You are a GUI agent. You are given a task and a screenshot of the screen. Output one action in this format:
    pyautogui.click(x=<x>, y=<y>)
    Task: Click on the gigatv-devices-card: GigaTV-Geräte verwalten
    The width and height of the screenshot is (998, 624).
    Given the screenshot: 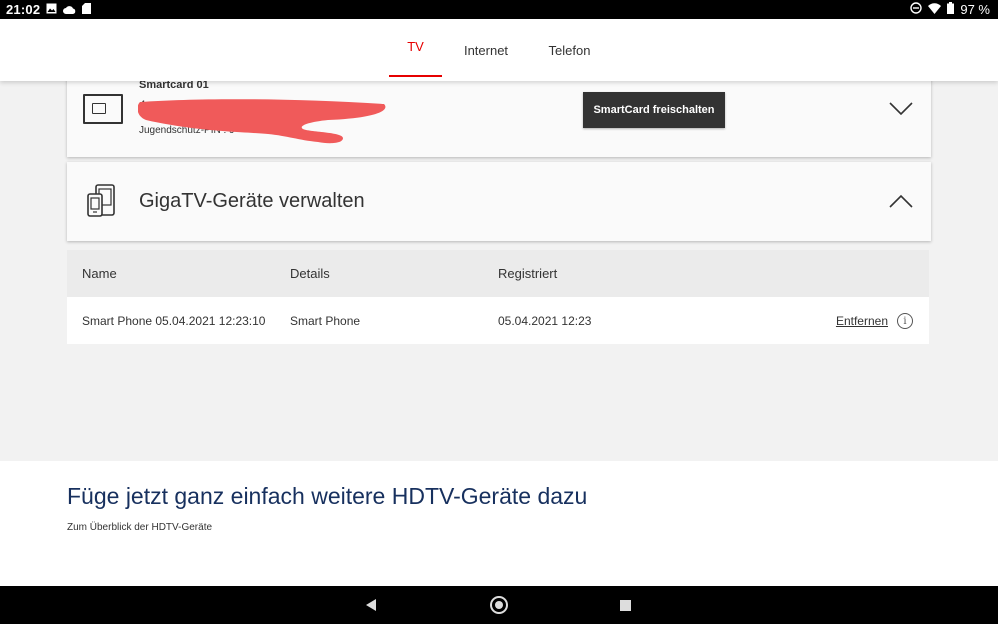 What is the action you would take?
    pyautogui.click(x=499, y=201)
    